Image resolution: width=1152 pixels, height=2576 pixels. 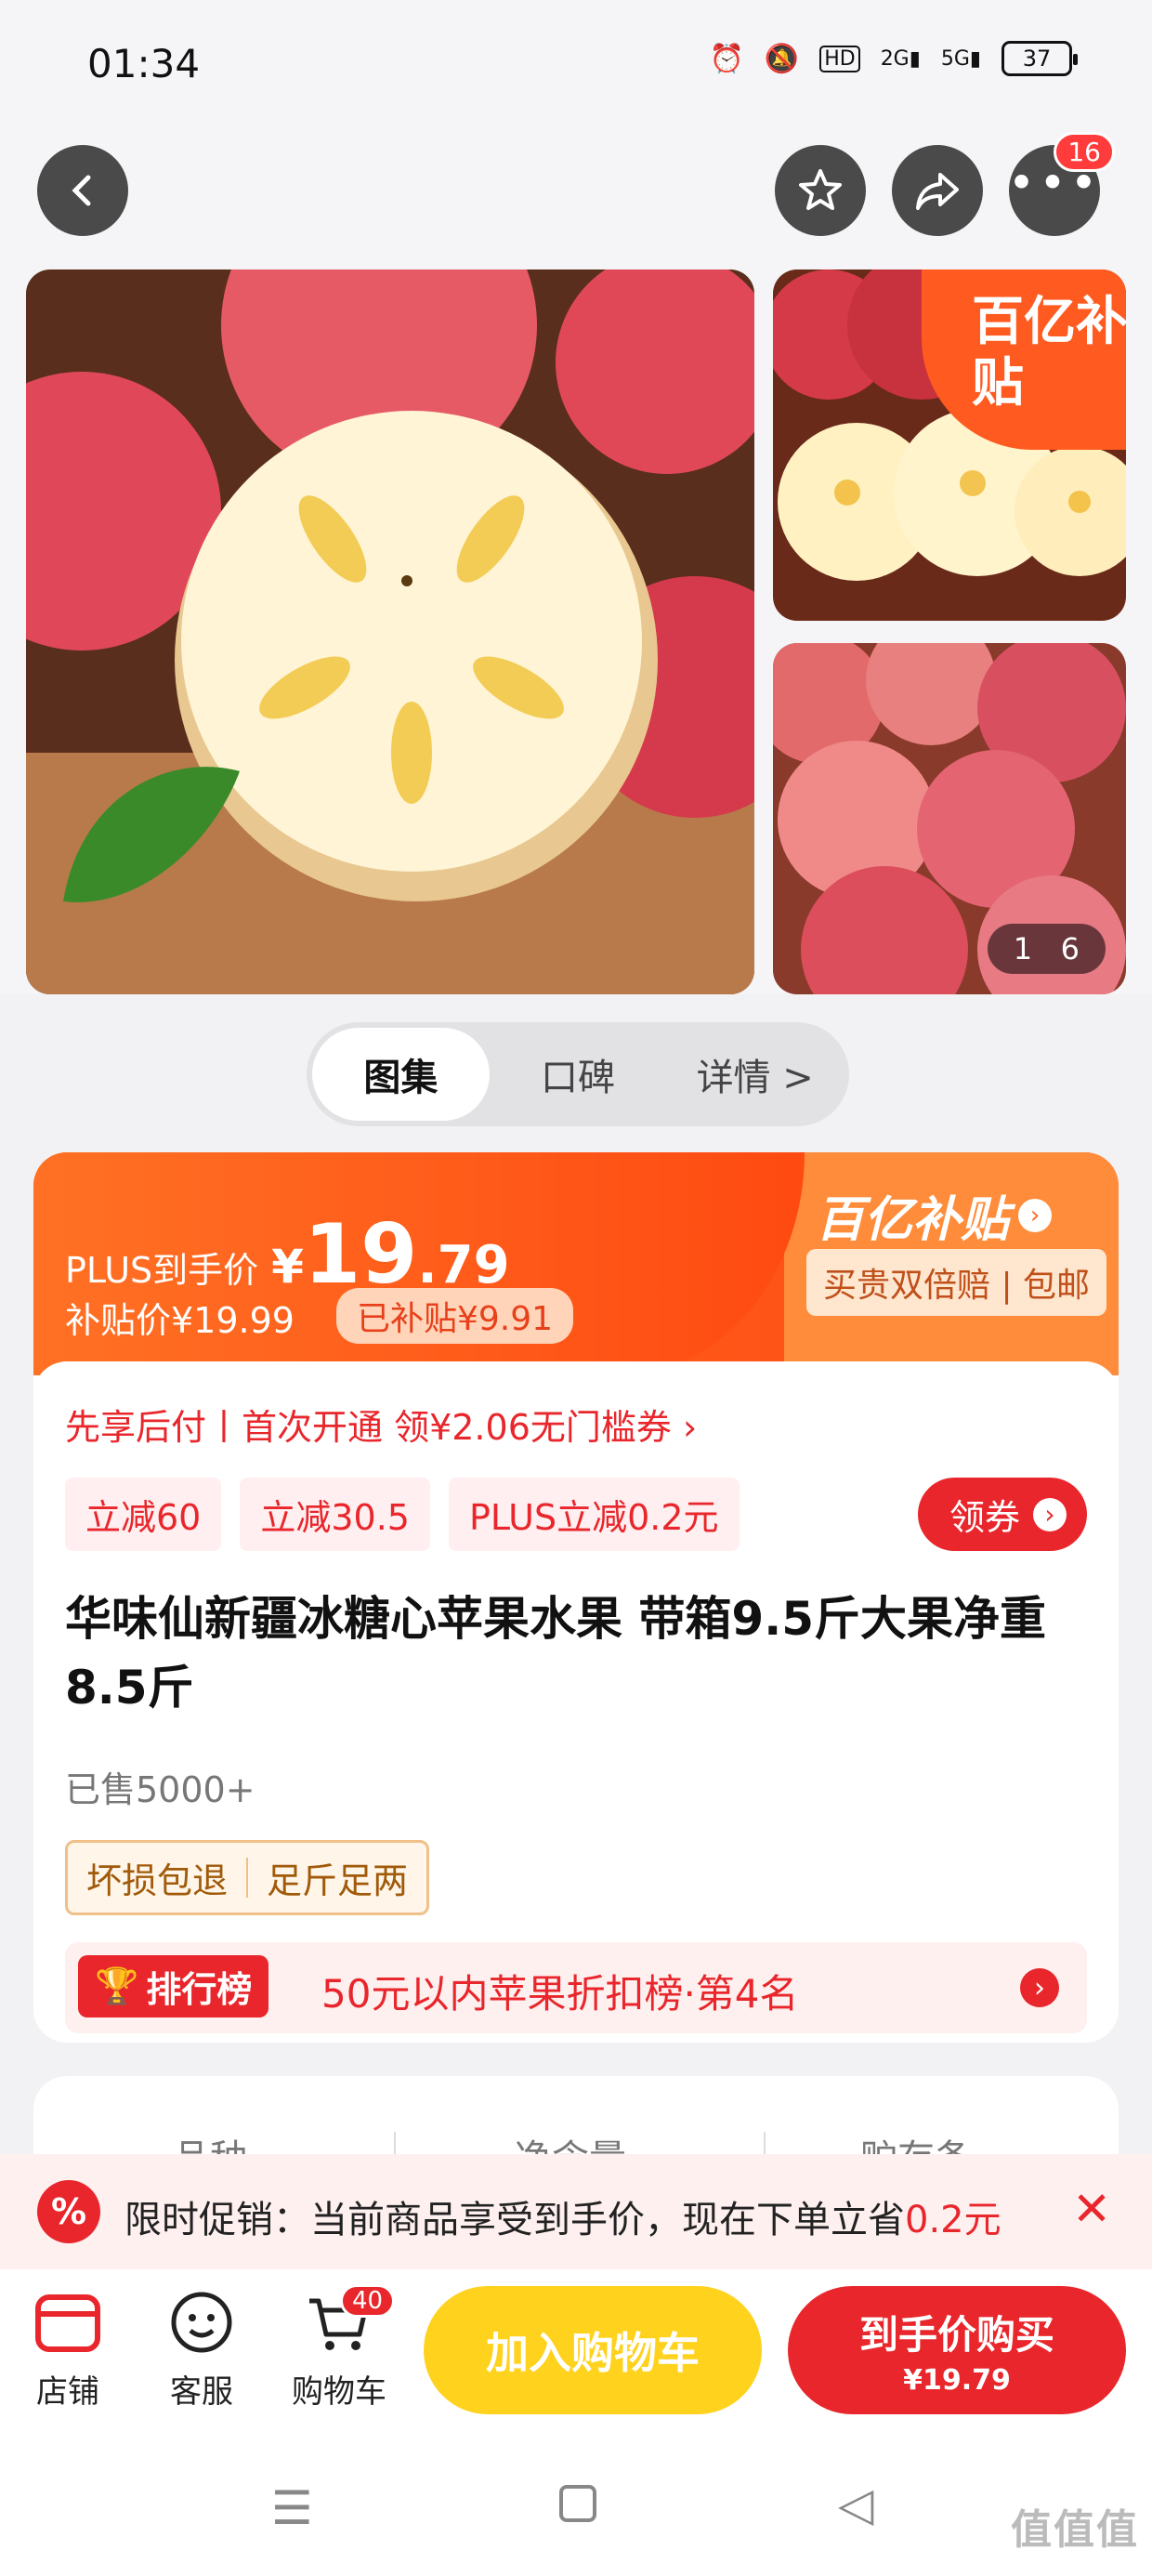 I want to click on hd-icon: HD, so click(x=839, y=58).